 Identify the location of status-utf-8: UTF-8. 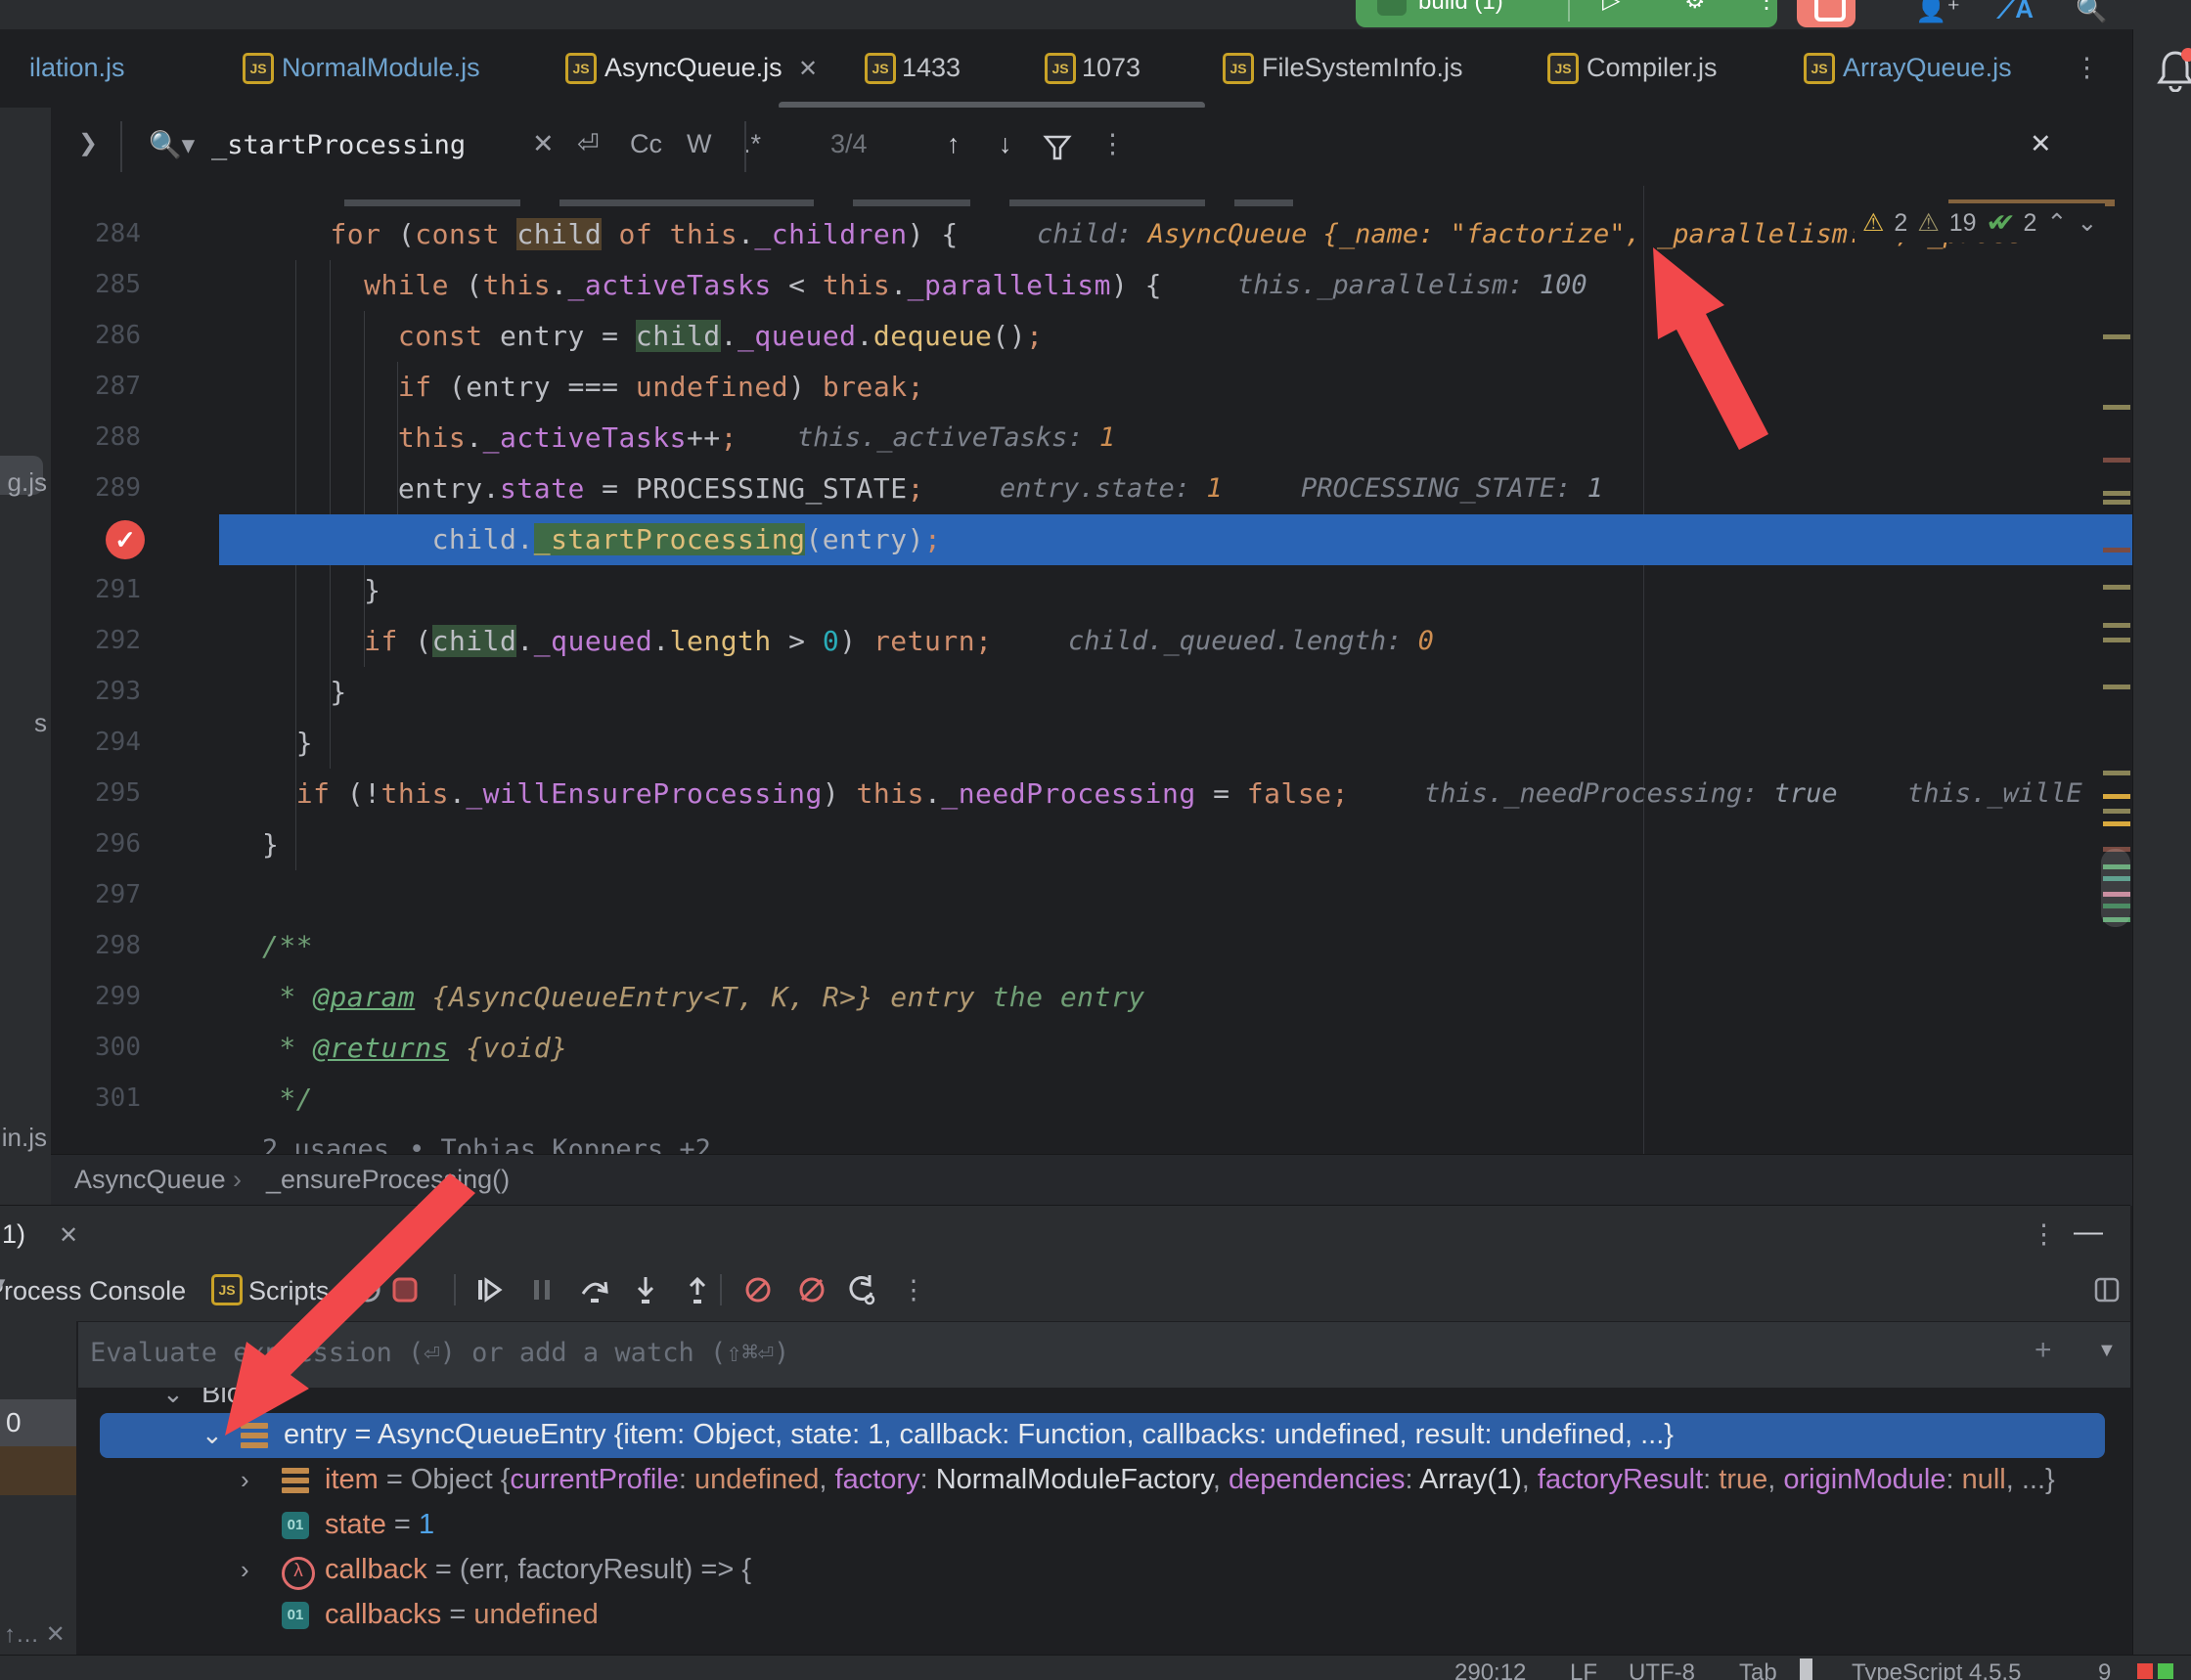
(1662, 1669).